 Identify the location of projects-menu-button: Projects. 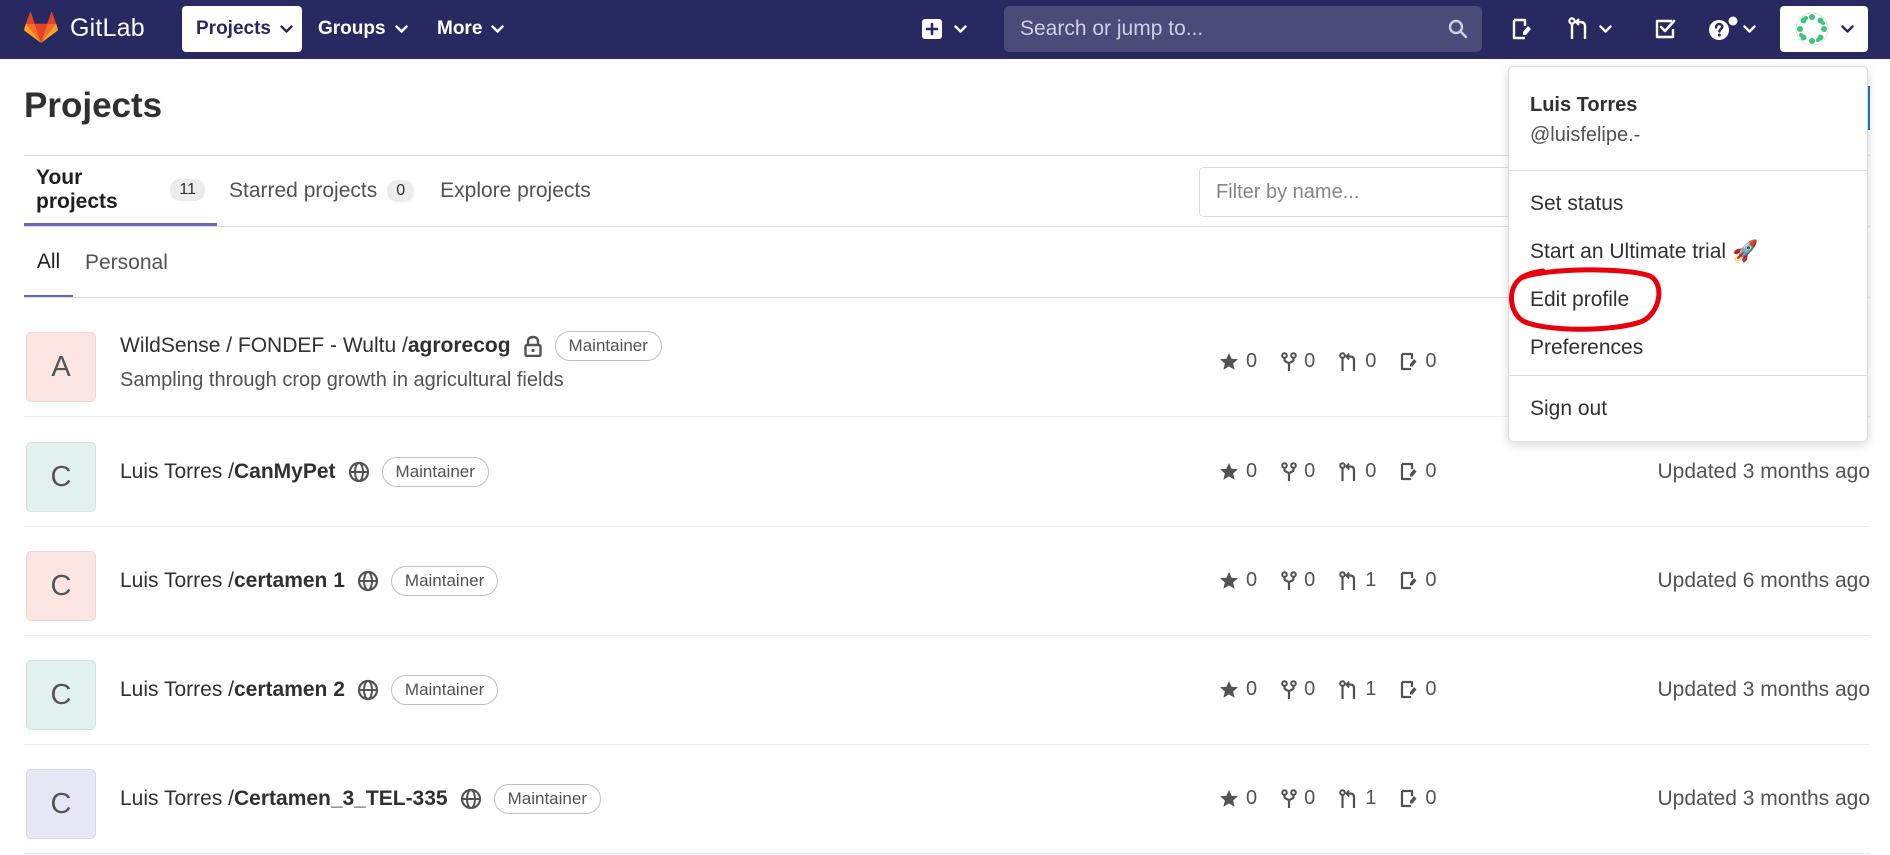
(242, 29).